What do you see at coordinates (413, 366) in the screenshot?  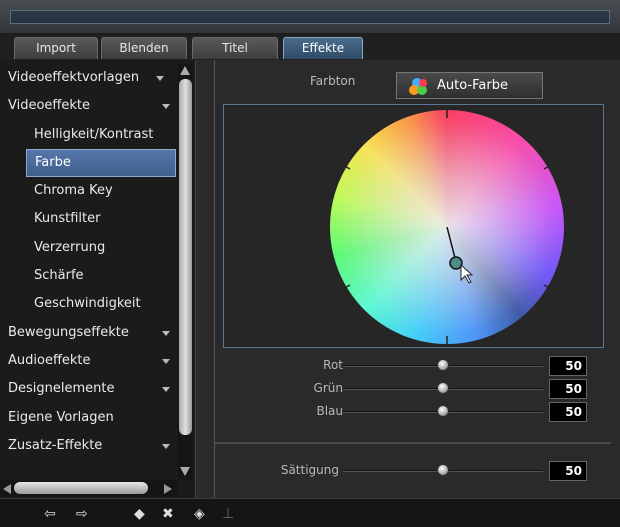 I see `slider-rot: Rot 50` at bounding box center [413, 366].